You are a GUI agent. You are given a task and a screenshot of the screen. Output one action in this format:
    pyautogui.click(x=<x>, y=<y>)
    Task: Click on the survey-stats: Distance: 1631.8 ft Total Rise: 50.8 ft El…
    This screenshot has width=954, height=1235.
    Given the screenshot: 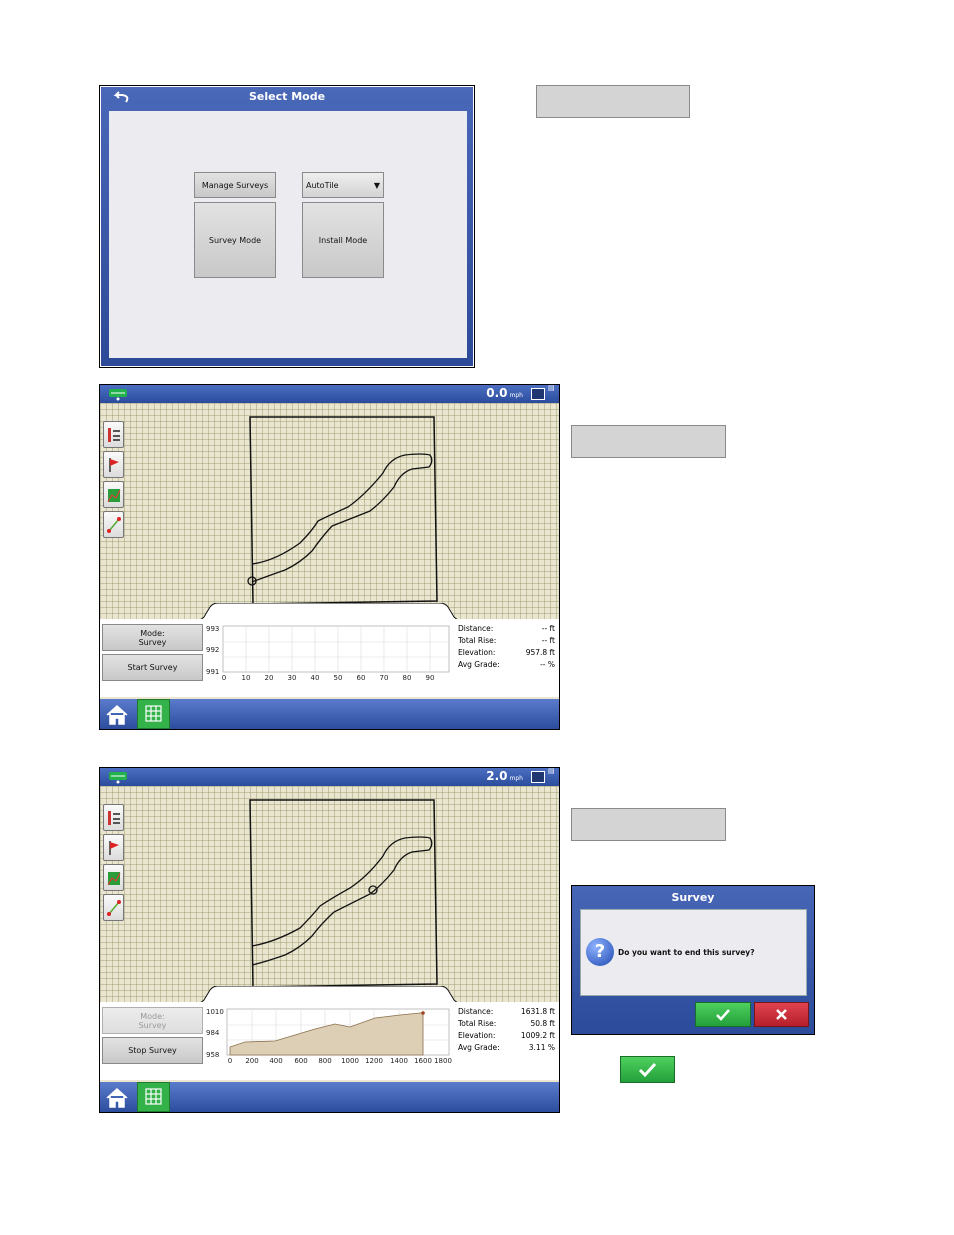 What is the action you would take?
    pyautogui.click(x=506, y=1036)
    